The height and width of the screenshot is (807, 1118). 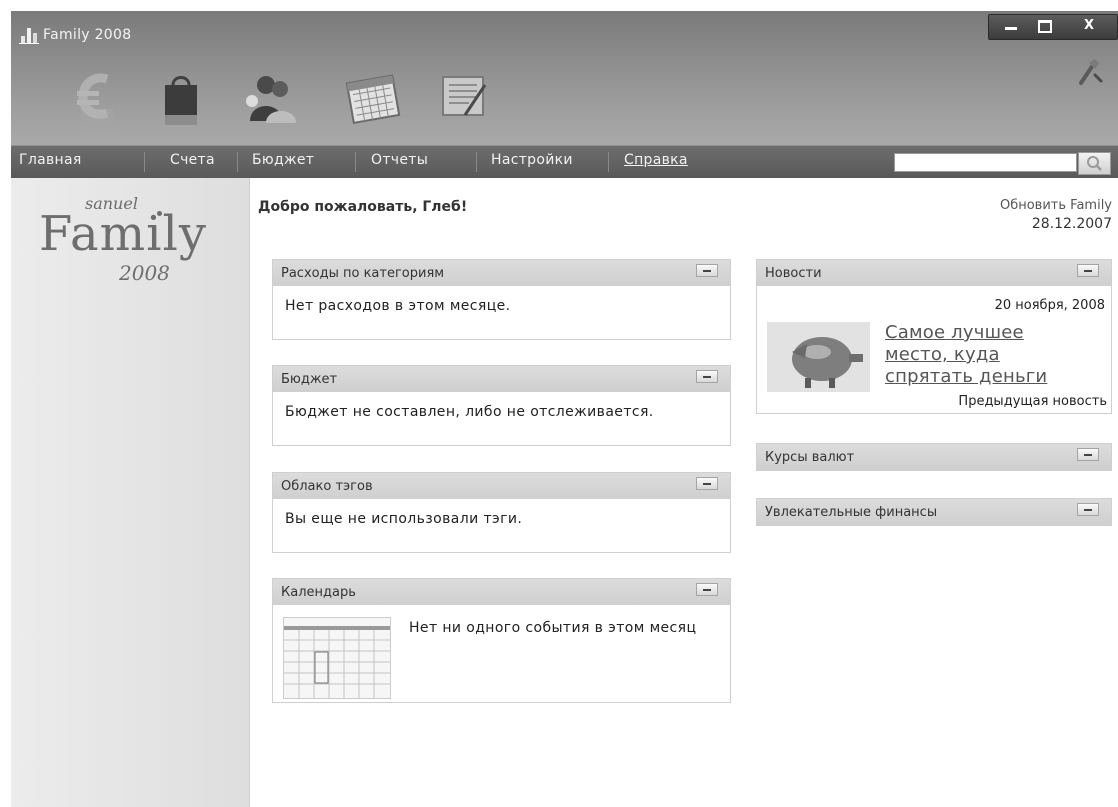 I want to click on news-date: 20 ноября, 2008, so click(x=1049, y=305).